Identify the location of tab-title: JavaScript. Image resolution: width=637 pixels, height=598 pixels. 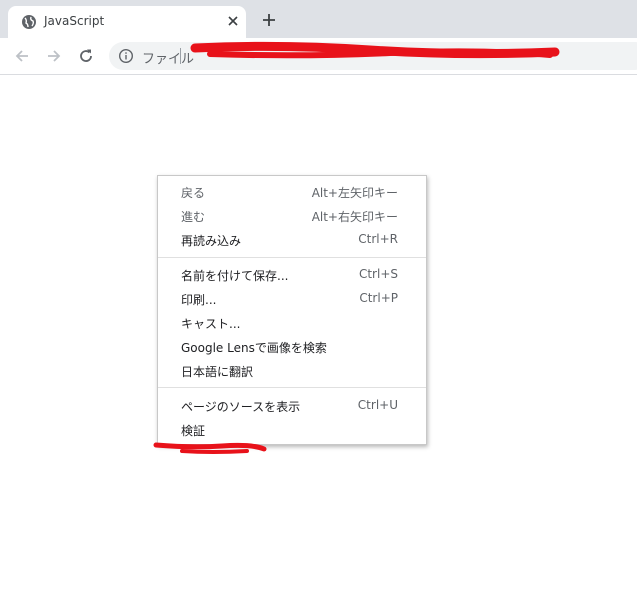
(74, 21).